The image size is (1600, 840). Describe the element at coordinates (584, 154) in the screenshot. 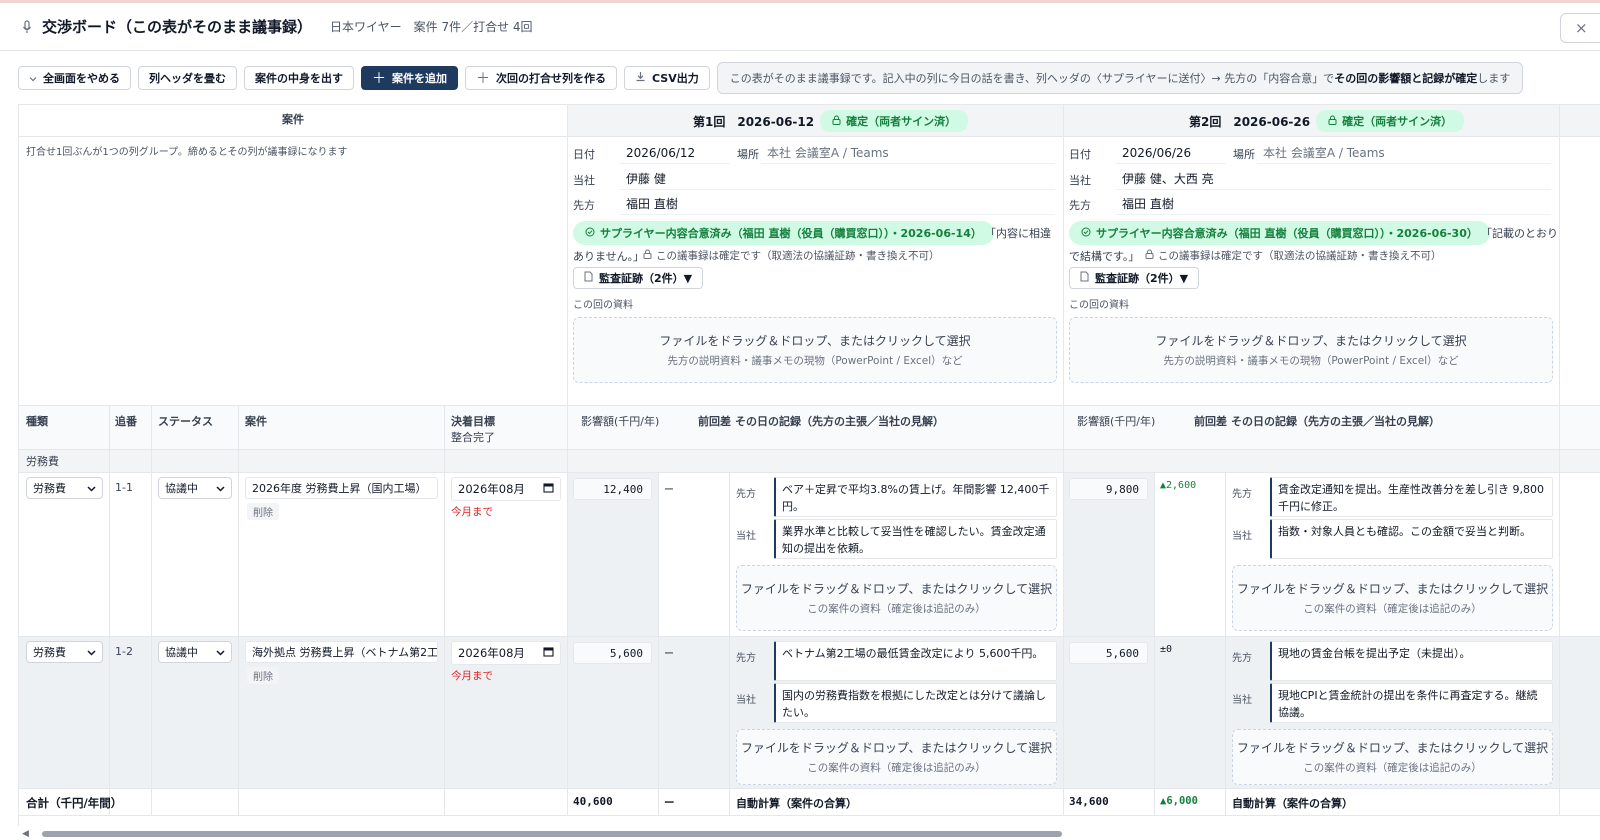

I see `date-label: 日付` at that location.